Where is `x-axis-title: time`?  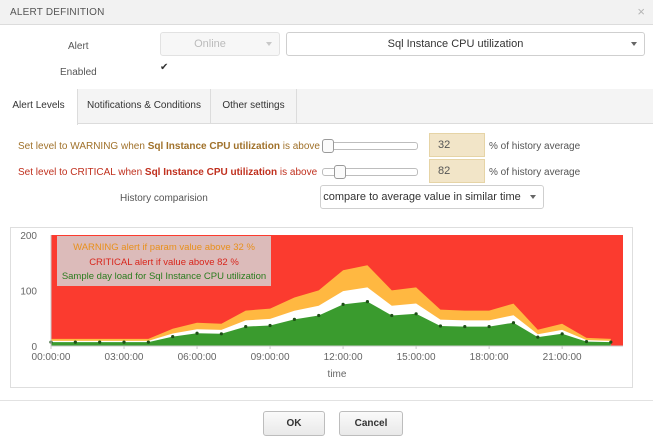
x-axis-title: time is located at coordinates (337, 374).